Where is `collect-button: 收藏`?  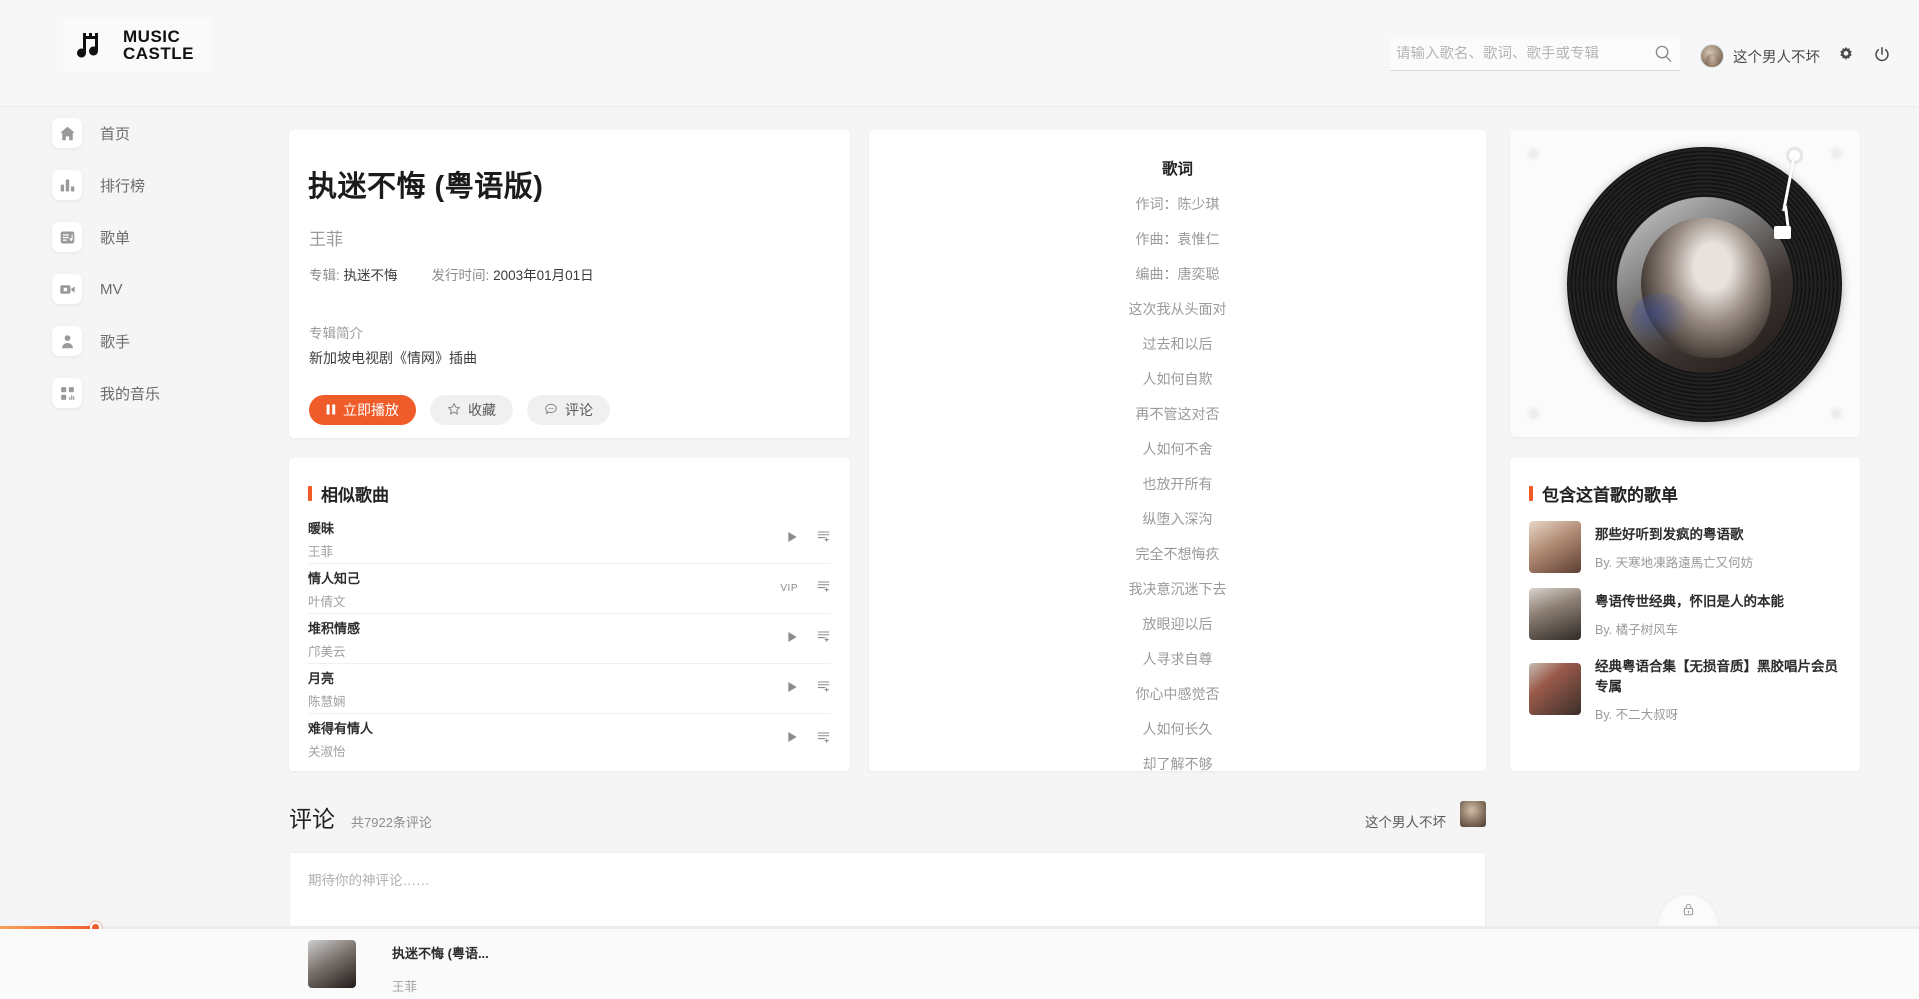
collect-button: 收藏 is located at coordinates (471, 410).